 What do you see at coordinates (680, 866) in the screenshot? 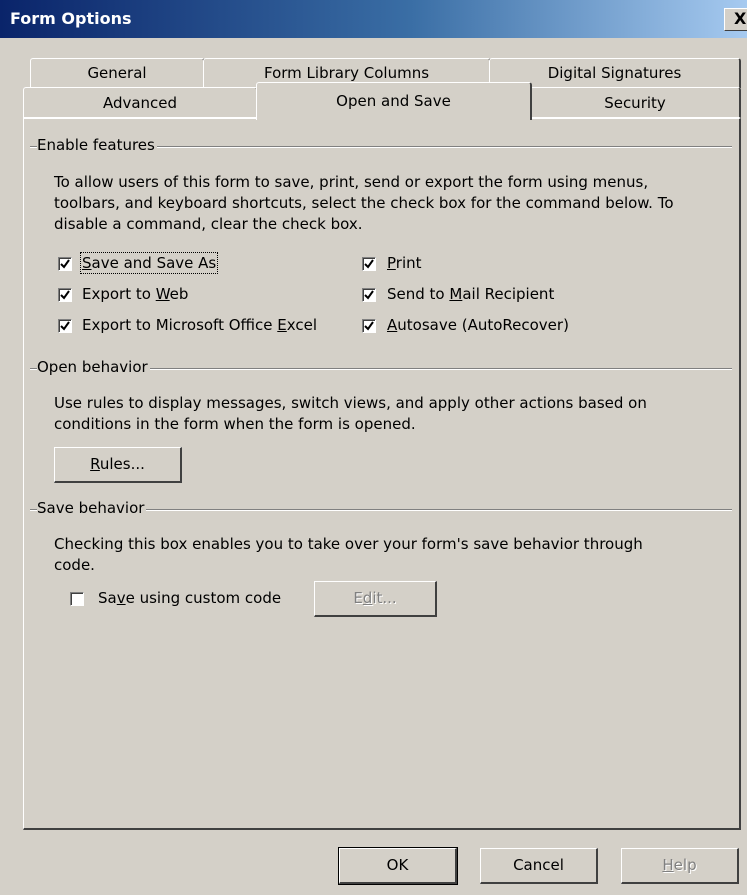
I see `help-button: Help` at bounding box center [680, 866].